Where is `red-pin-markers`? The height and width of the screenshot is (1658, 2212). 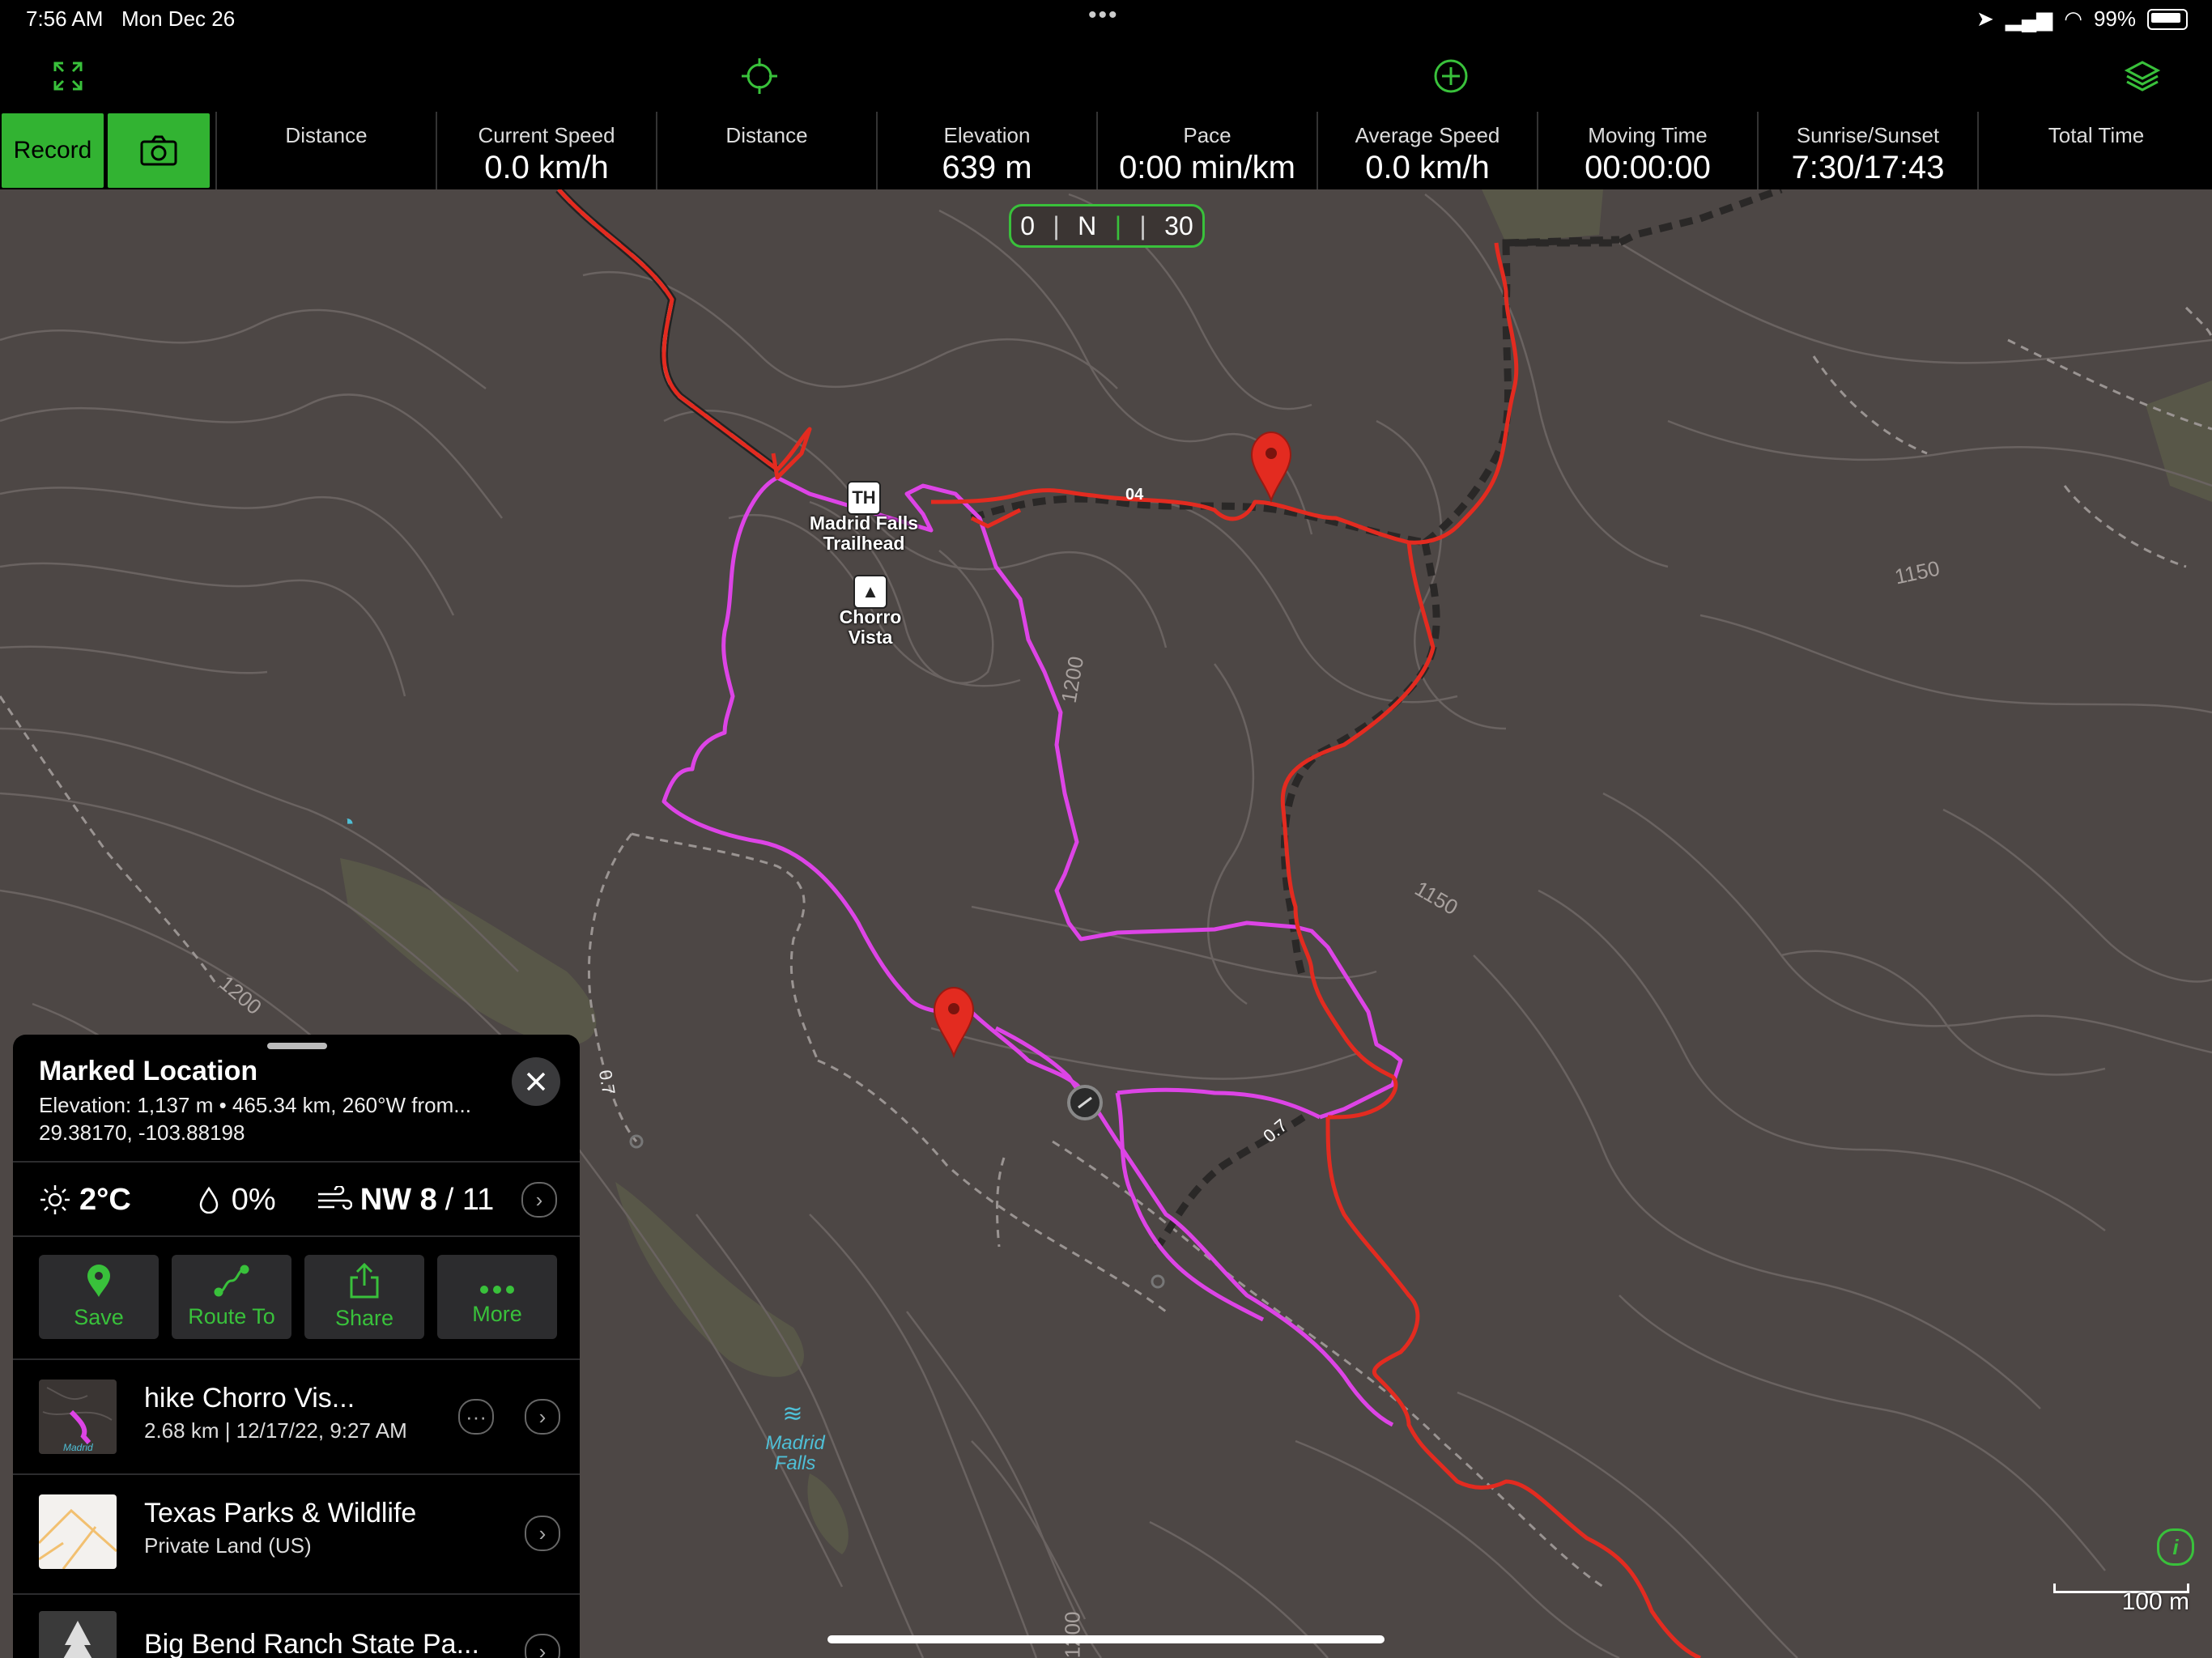
red-pin-markers is located at coordinates (1112, 764).